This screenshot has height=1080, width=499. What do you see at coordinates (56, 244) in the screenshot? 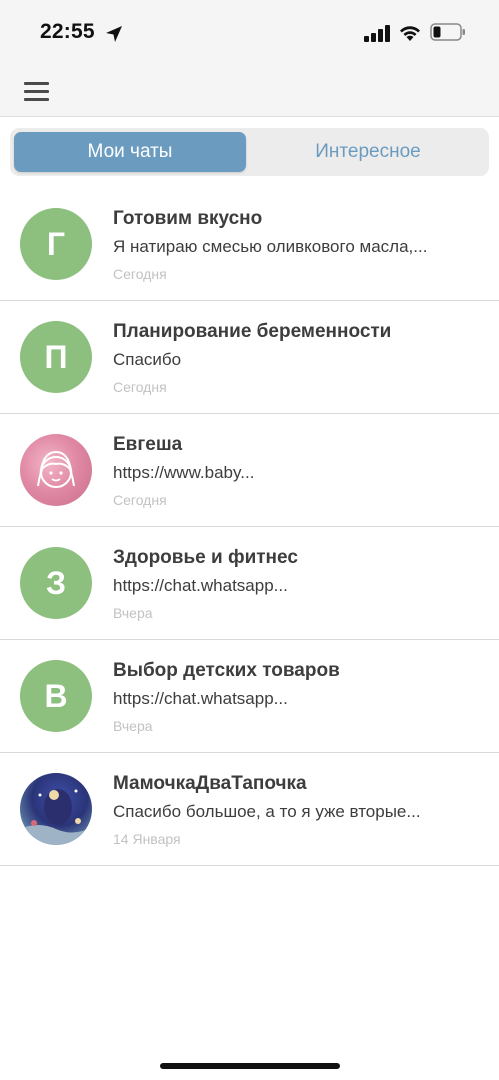
I see `avatar: Г` at bounding box center [56, 244].